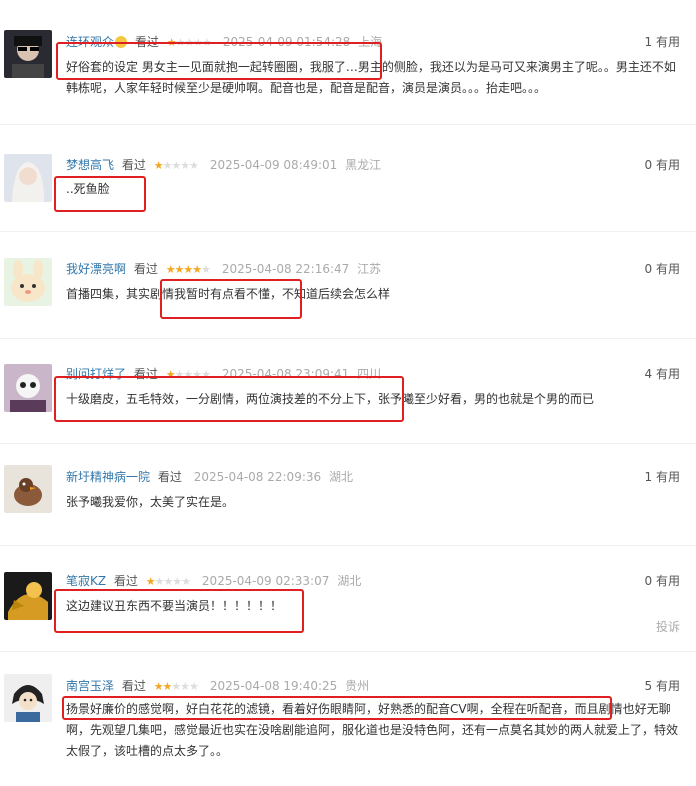 The image size is (696, 786). I want to click on review-location: 黑龙江, so click(363, 165).